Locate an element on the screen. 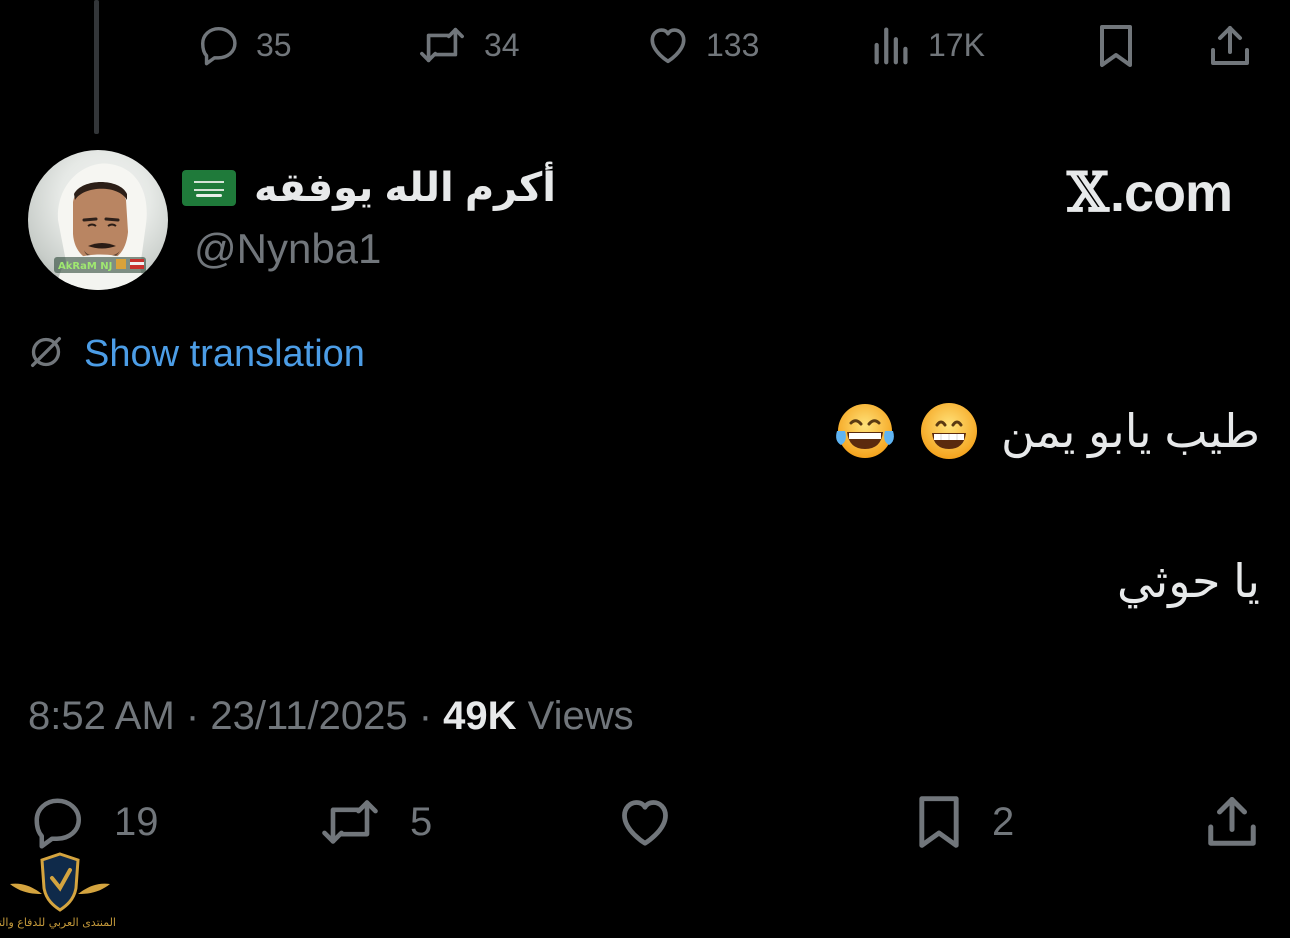 The image size is (1290, 938). show-translation-label: Show translation is located at coordinates (224, 354).